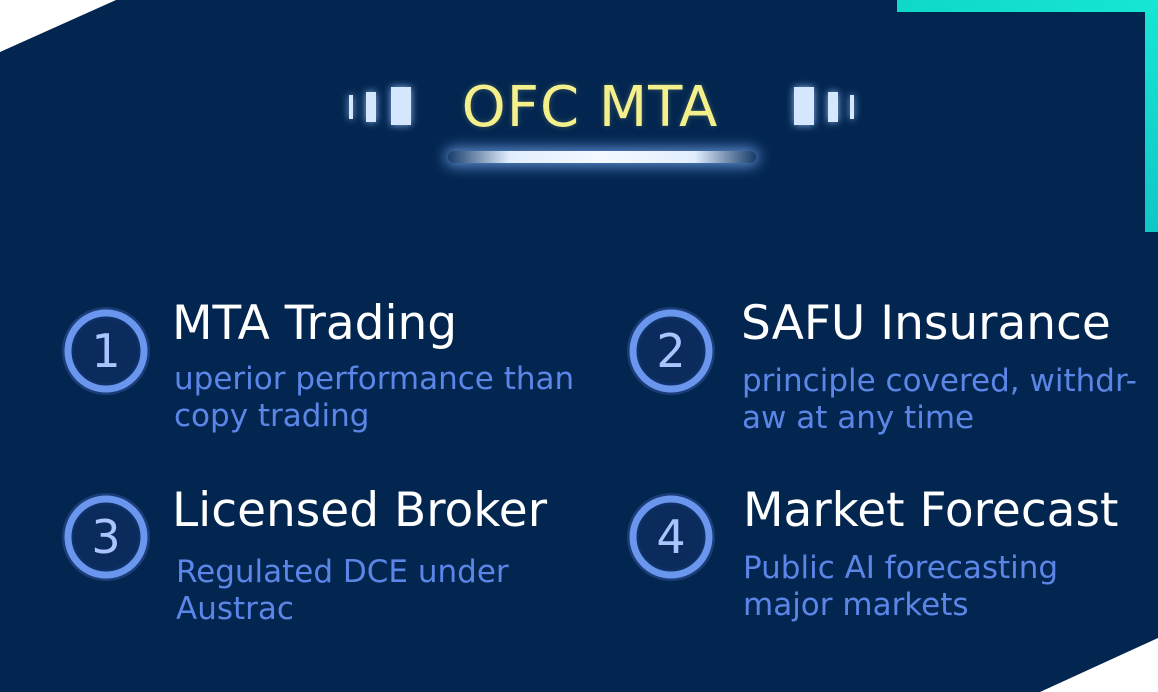 Image resolution: width=1158 pixels, height=692 pixels. What do you see at coordinates (1151, 116) in the screenshot?
I see `teal-corner-accent-side` at bounding box center [1151, 116].